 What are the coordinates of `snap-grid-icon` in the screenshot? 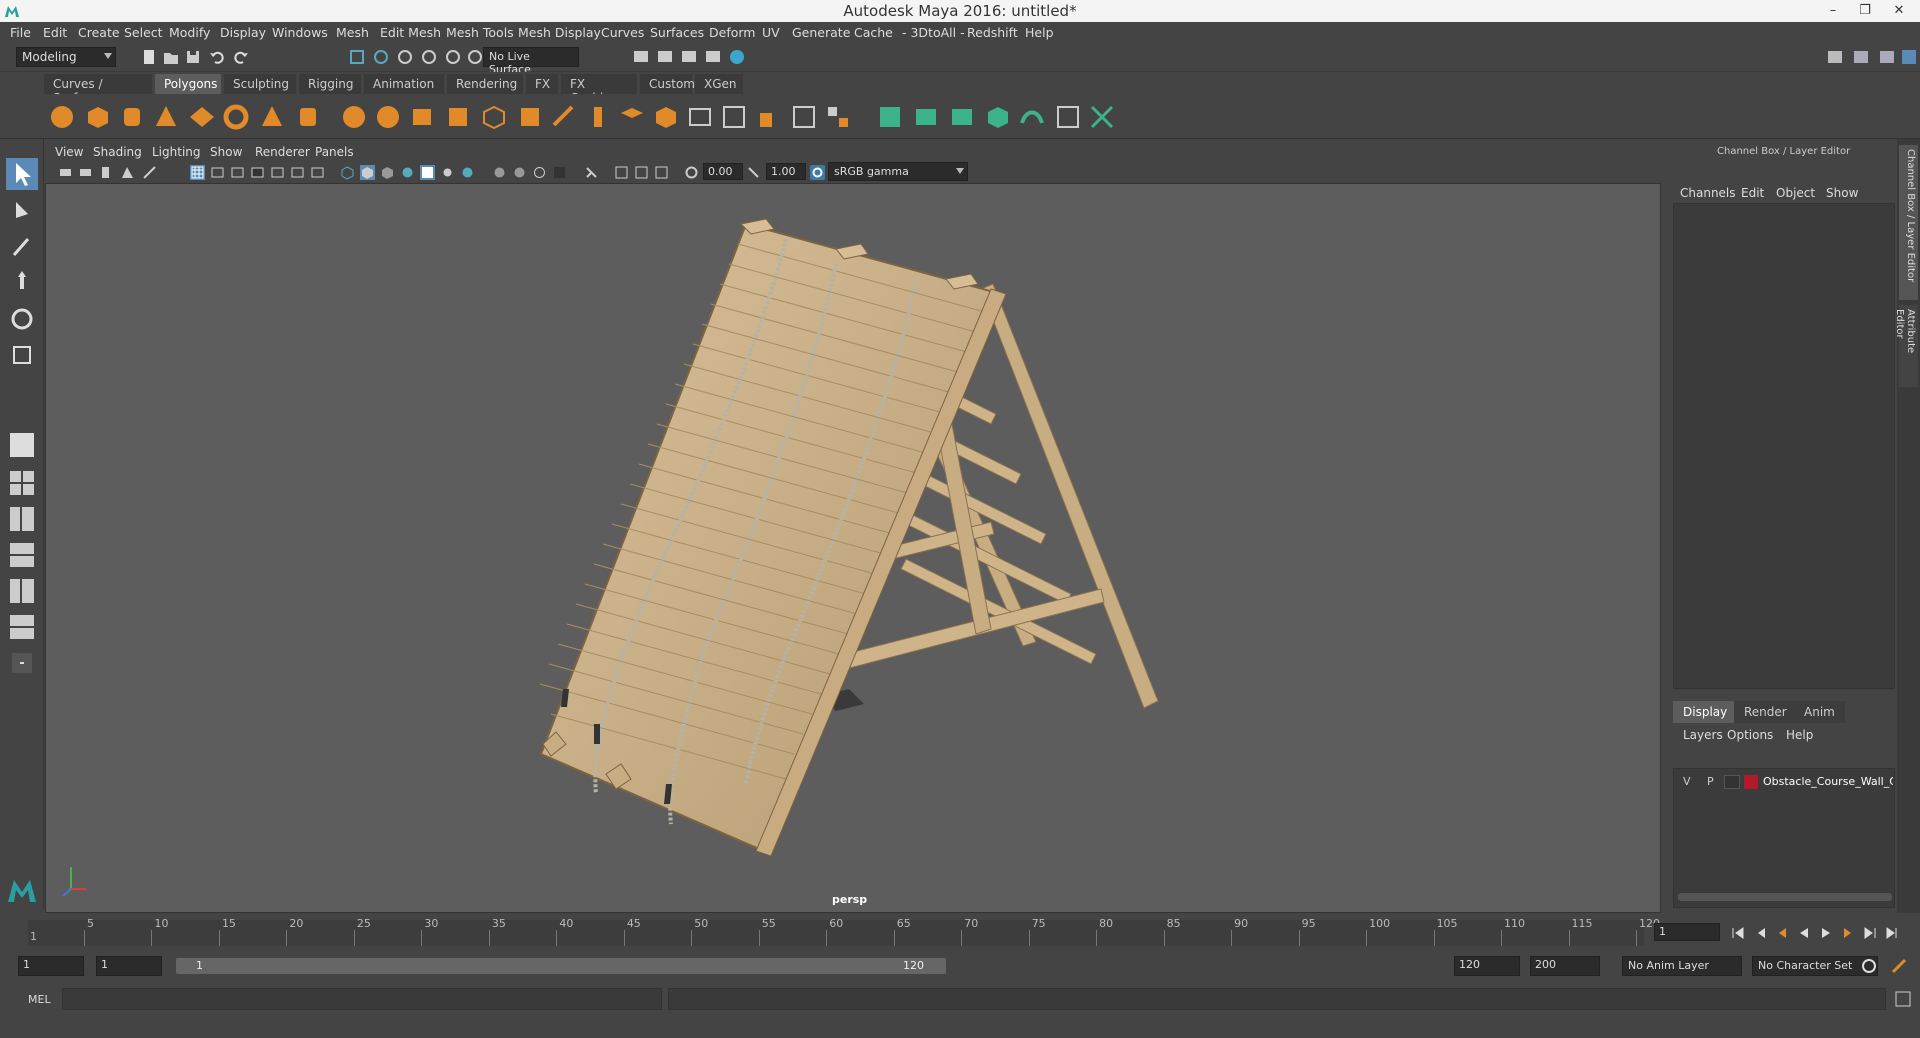 It's located at (429, 57).